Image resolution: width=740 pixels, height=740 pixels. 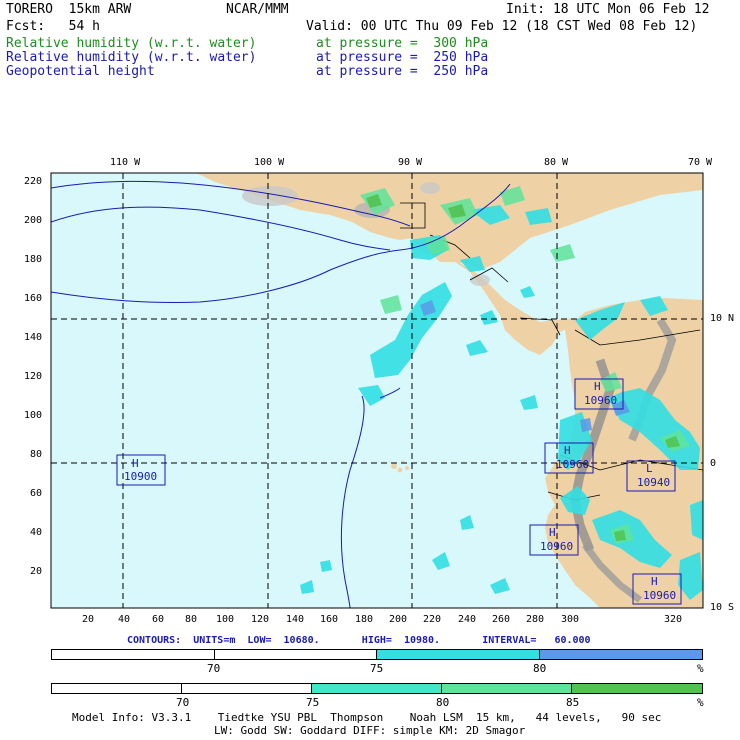 What do you see at coordinates (722, 607) in the screenshot?
I see `lat-label-10s: 10 S` at bounding box center [722, 607].